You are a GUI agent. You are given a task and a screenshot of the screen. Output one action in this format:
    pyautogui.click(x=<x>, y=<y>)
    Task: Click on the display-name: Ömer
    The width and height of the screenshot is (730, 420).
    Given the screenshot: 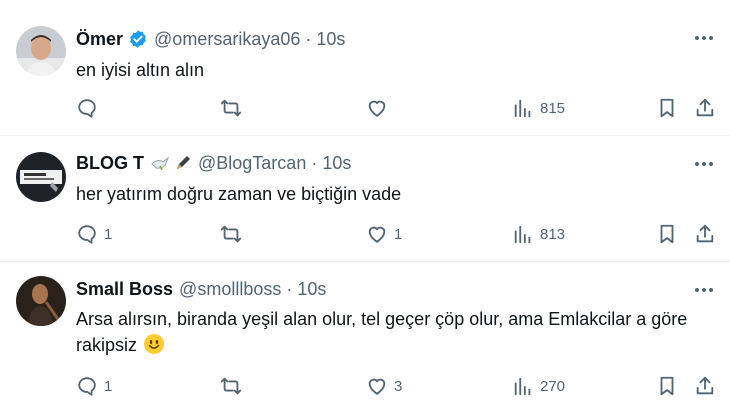 What is the action you would take?
    pyautogui.click(x=99, y=39)
    